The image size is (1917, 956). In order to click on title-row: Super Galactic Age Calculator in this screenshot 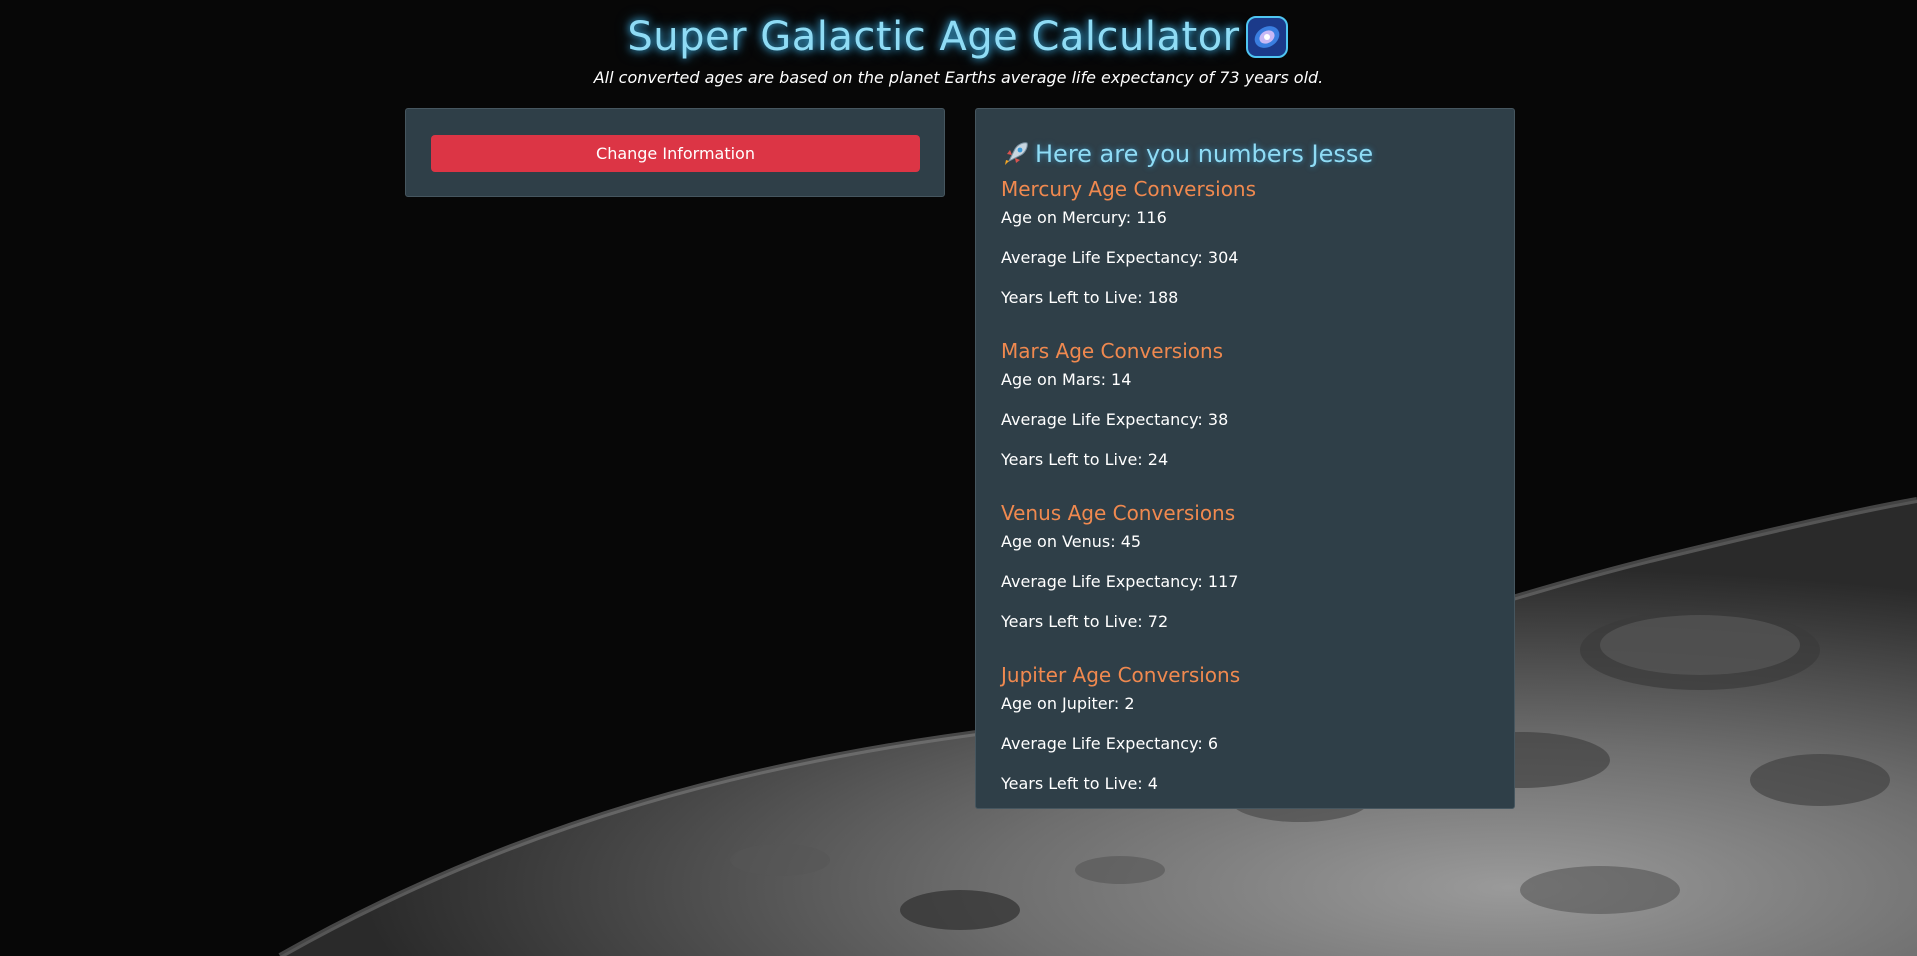, I will do `click(958, 37)`.